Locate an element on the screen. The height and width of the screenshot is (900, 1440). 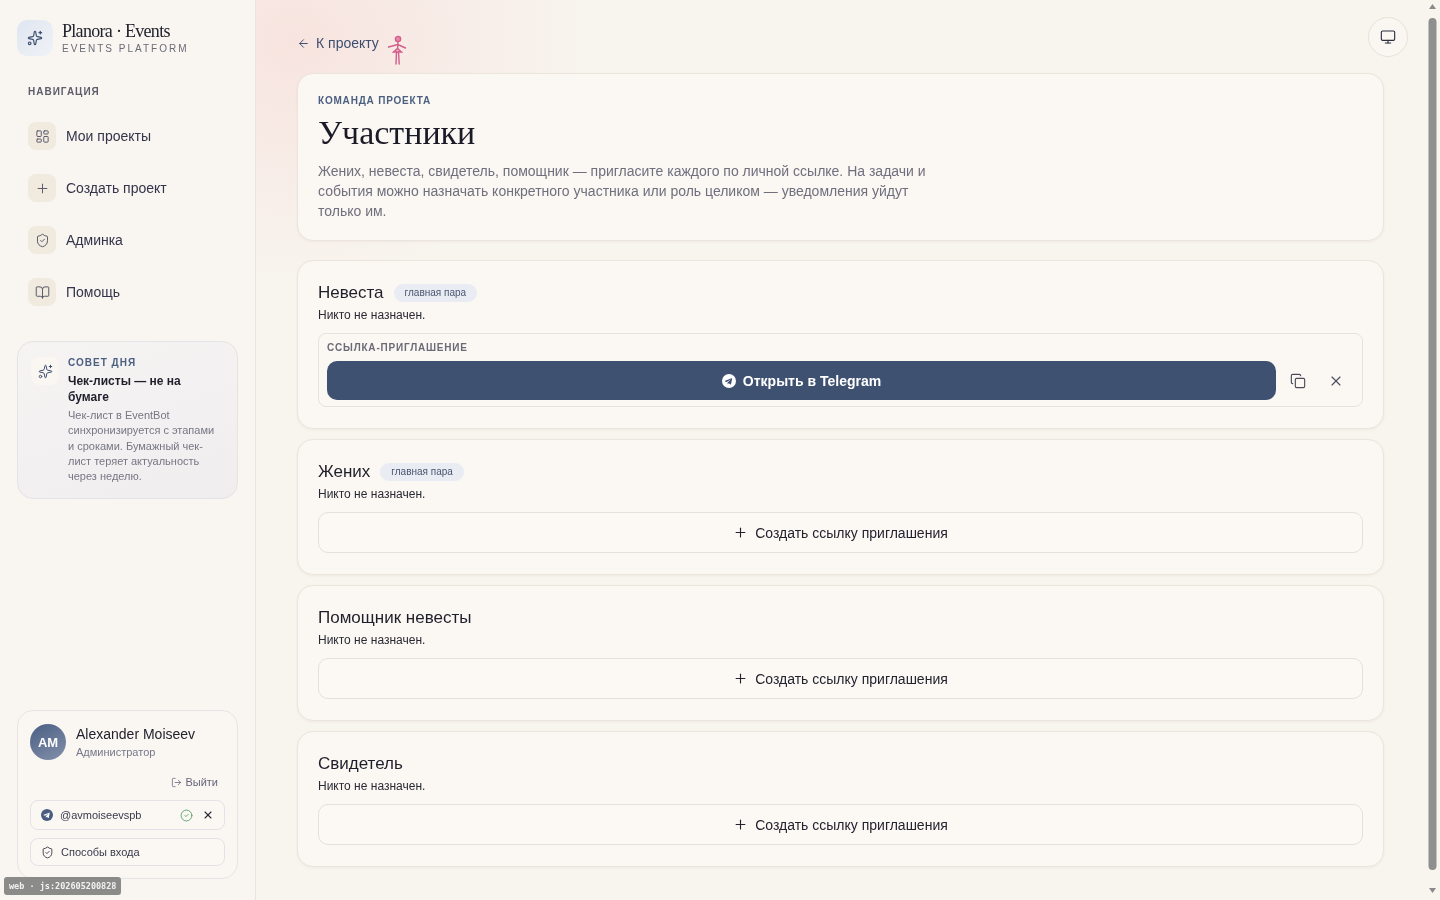
brand-tagline: EVENTS PLATFORM is located at coordinates (125, 49).